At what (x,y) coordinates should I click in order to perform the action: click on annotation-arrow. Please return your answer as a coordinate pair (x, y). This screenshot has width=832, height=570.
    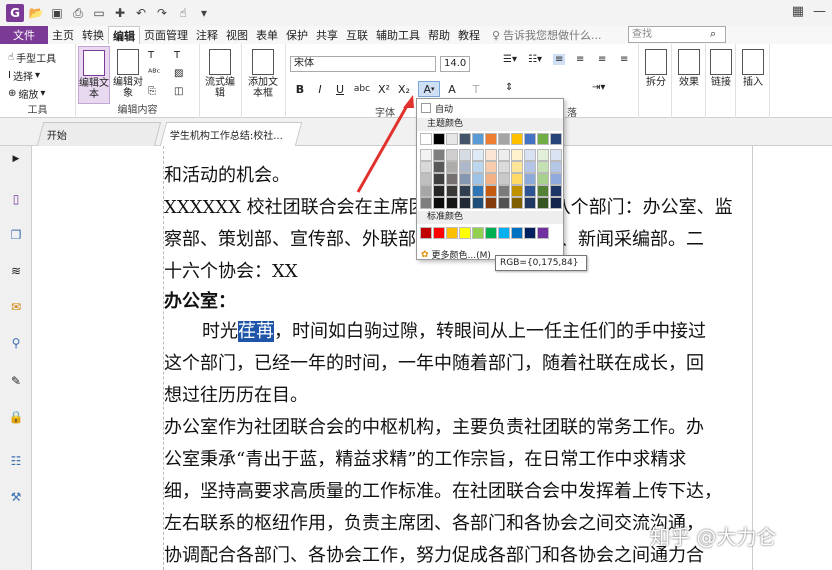
    Looking at the image, I should click on (385, 144).